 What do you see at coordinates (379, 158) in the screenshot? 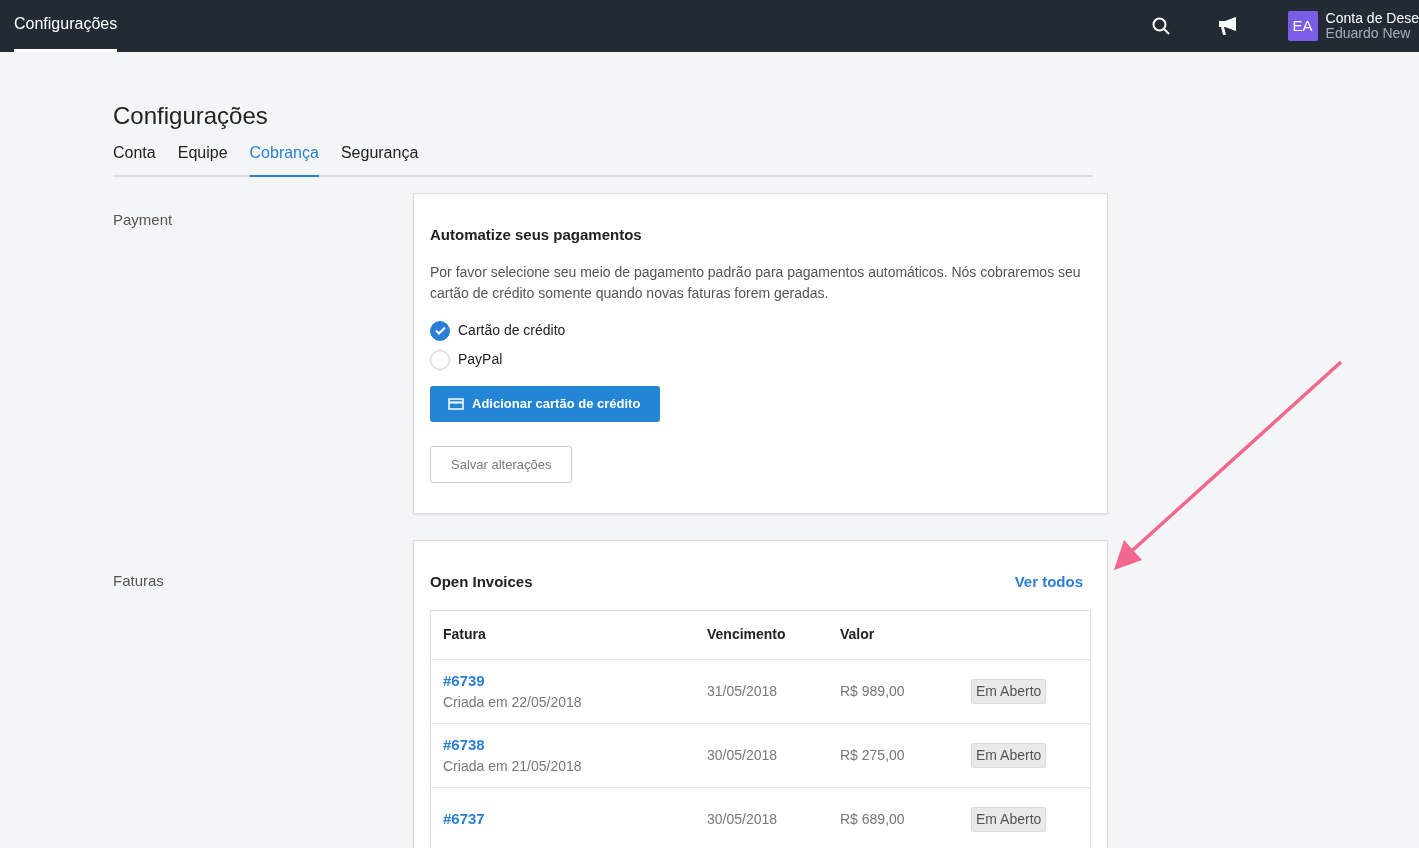
I see `tab: Segurança` at bounding box center [379, 158].